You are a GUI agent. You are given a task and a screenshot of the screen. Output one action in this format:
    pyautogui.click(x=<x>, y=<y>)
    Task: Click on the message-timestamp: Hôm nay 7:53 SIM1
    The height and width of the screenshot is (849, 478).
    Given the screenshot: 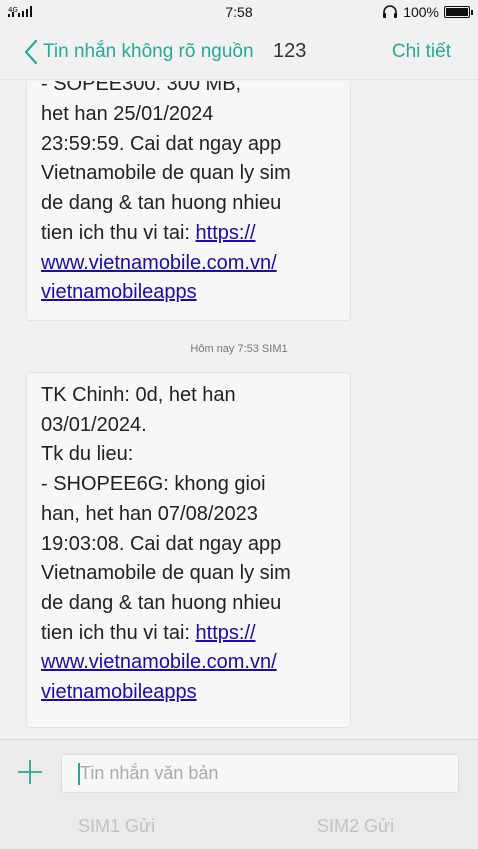 What is the action you would take?
    pyautogui.click(x=239, y=349)
    